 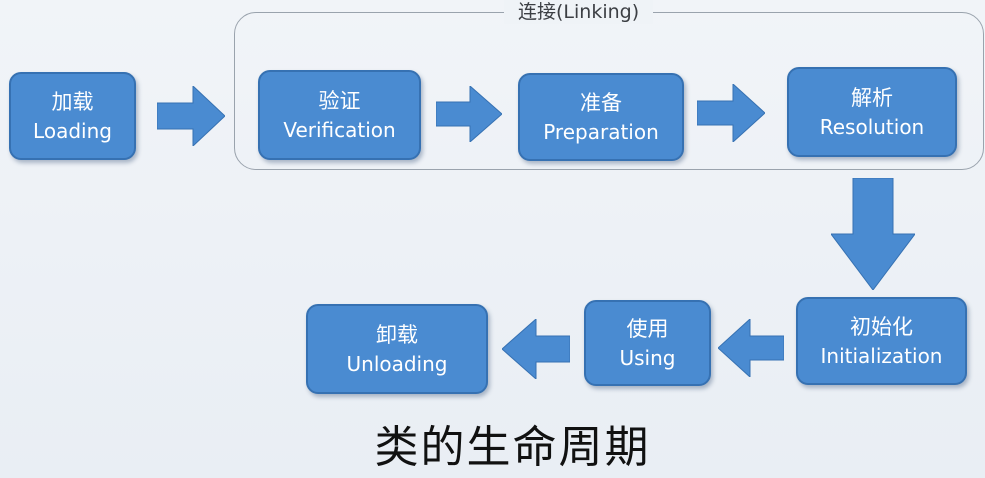 What do you see at coordinates (881, 341) in the screenshot?
I see `stage-initialization: 初始化 Initialization` at bounding box center [881, 341].